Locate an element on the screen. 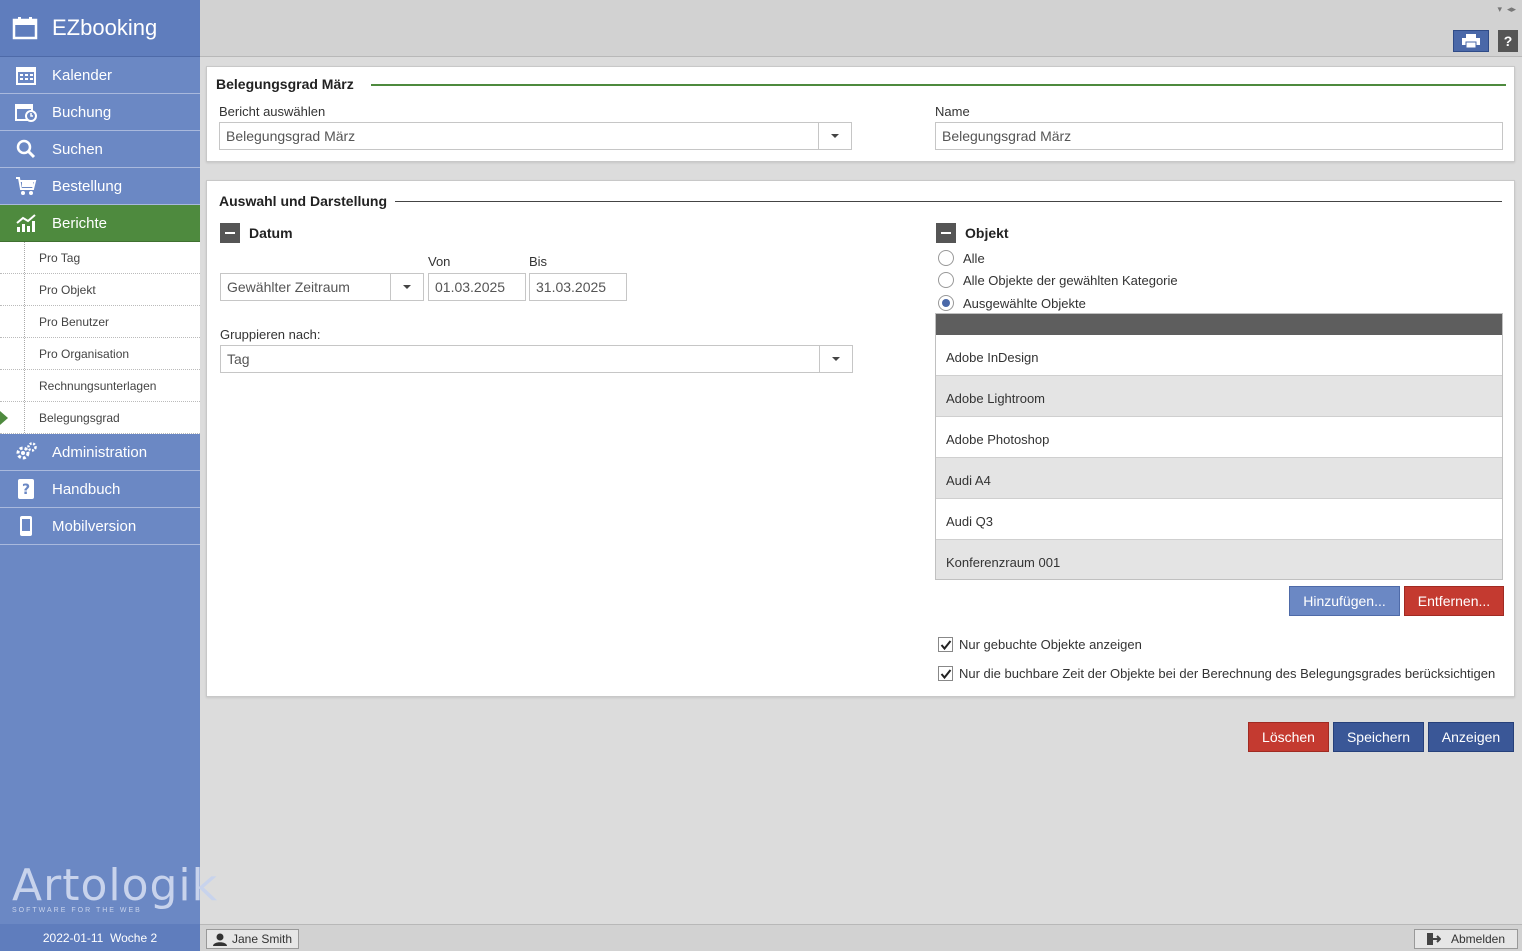  sidebar-item-kalender: Kalender is located at coordinates (100, 75).